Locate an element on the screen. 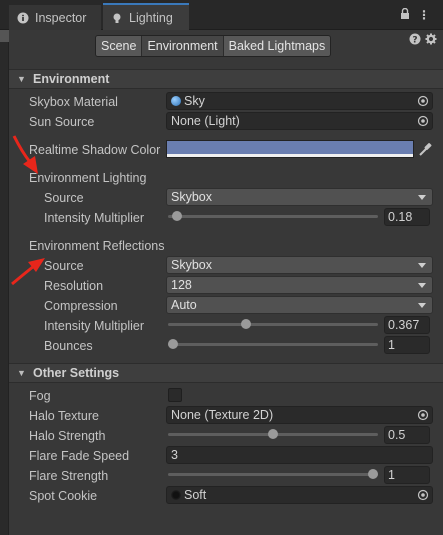 The width and height of the screenshot is (443, 535). flare-fade-speed-field: 3 is located at coordinates (299, 455).